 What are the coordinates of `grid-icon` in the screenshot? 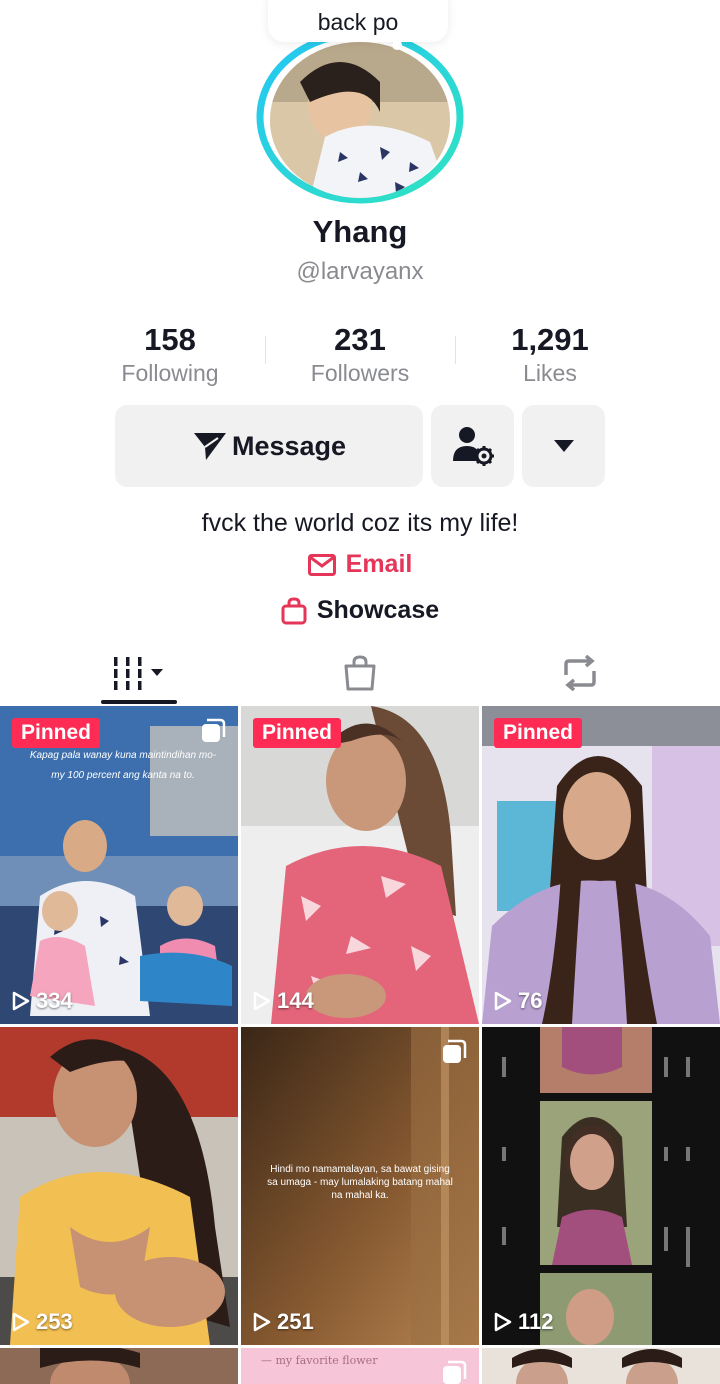 It's located at (138, 673).